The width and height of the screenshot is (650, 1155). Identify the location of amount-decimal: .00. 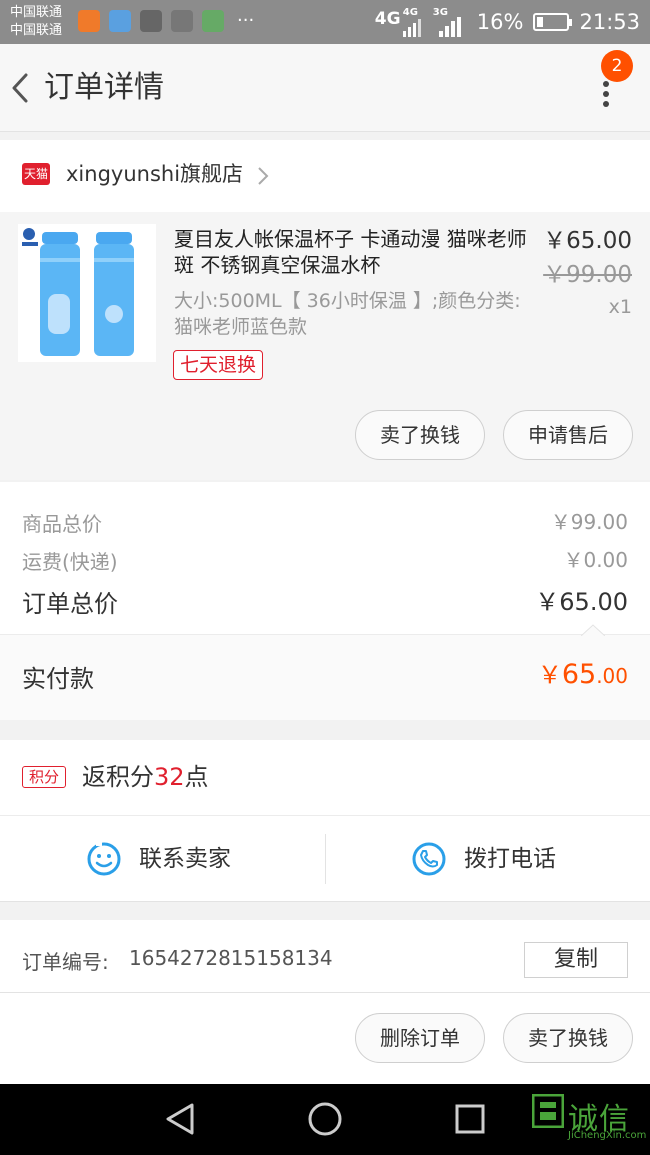
(612, 676).